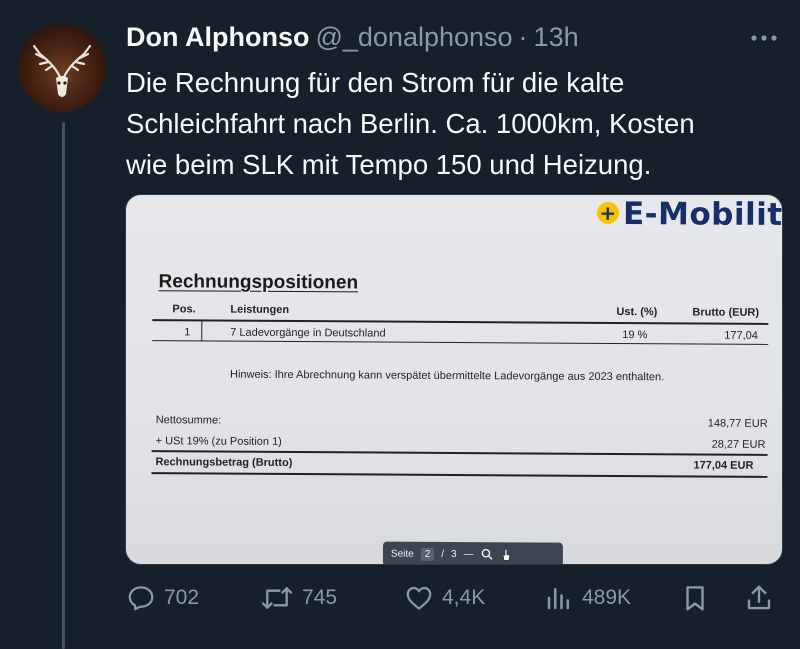 The height and width of the screenshot is (649, 800). I want to click on bookmark-icon, so click(695, 598).